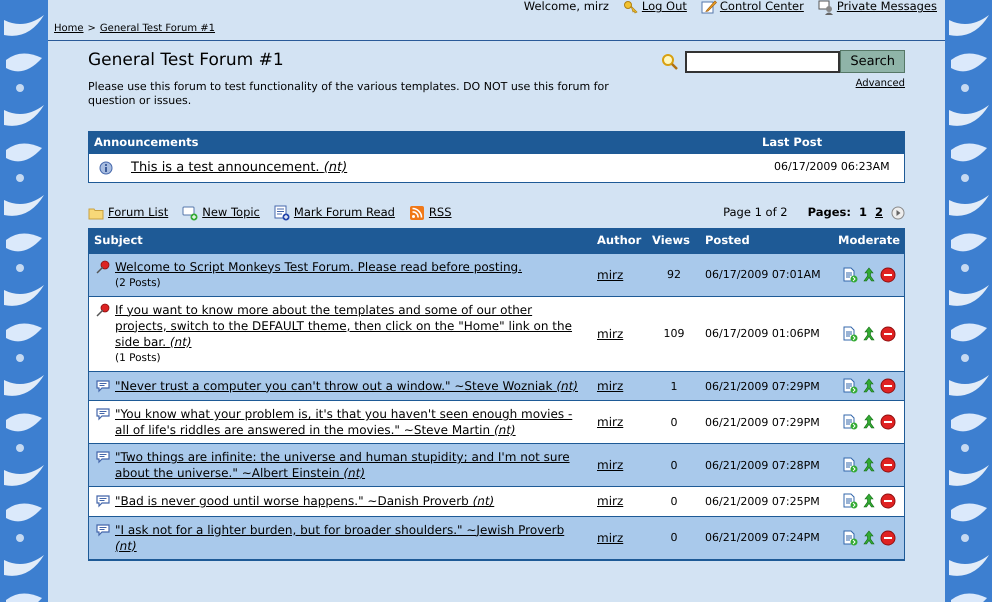 The height and width of the screenshot is (602, 992). I want to click on page-link: 2, so click(878, 213).